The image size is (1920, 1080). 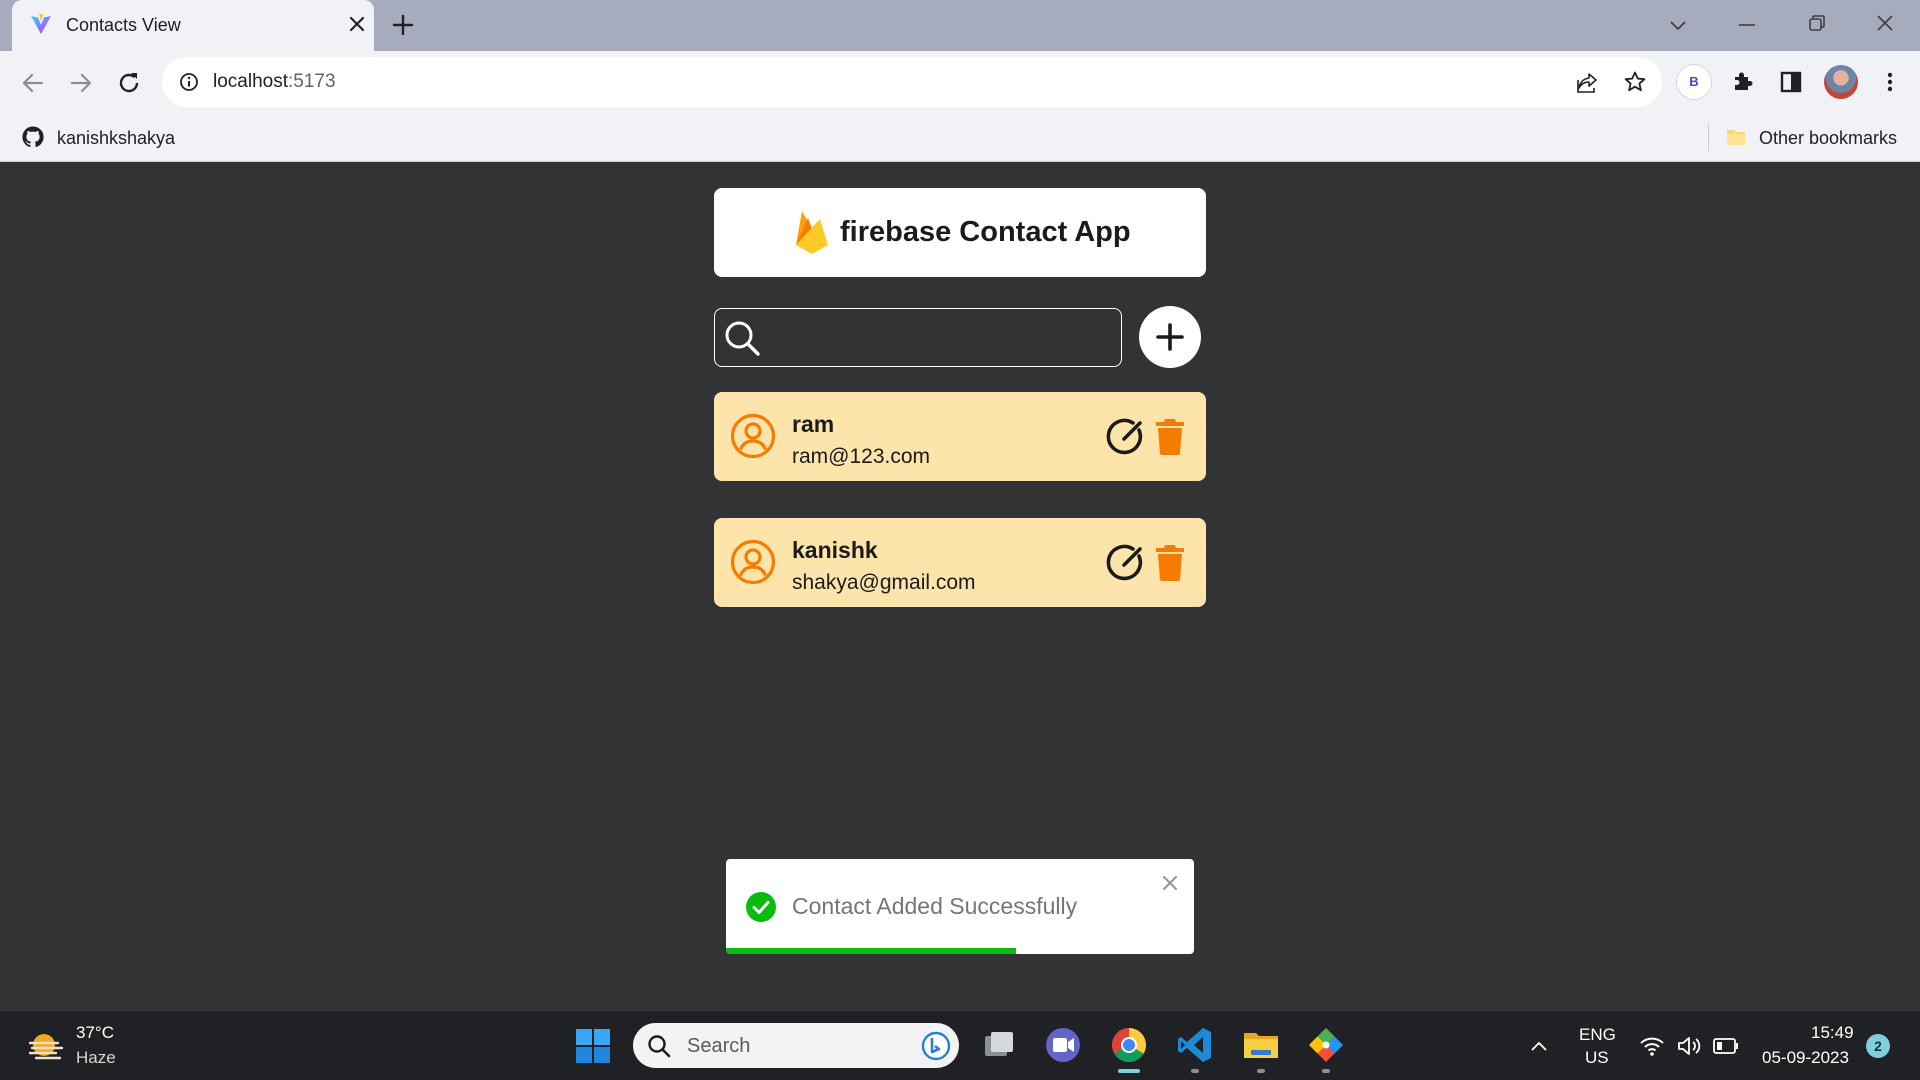 I want to click on account-avatar, so click(x=1841, y=82).